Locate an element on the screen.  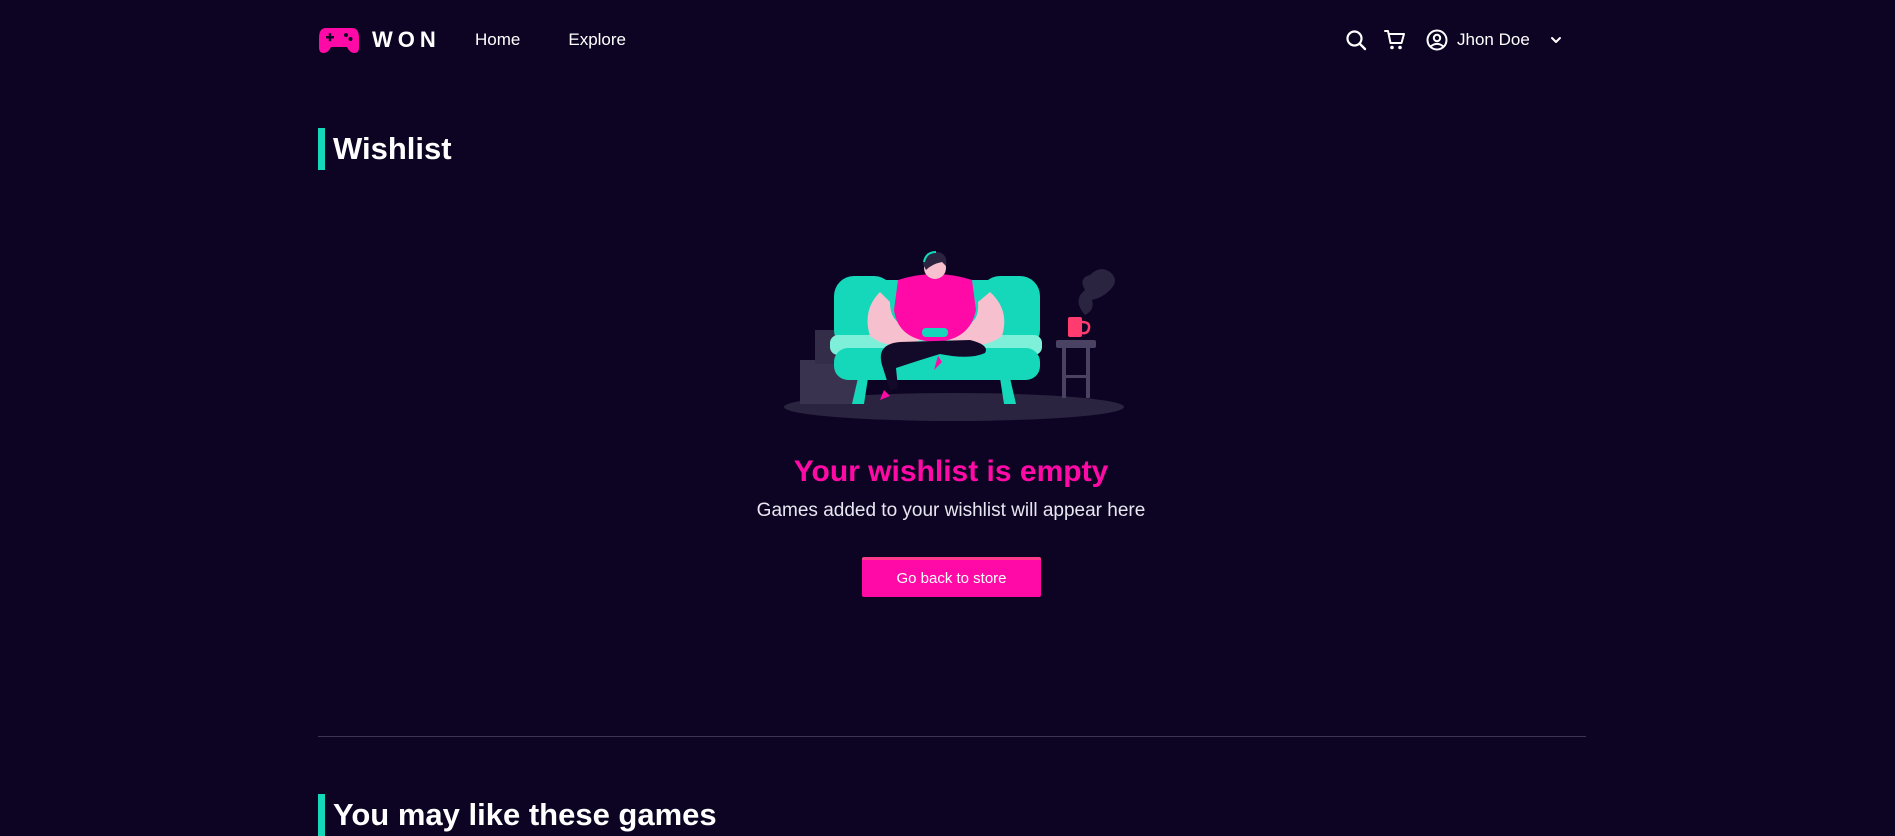
cart-icon is located at coordinates (1395, 40).